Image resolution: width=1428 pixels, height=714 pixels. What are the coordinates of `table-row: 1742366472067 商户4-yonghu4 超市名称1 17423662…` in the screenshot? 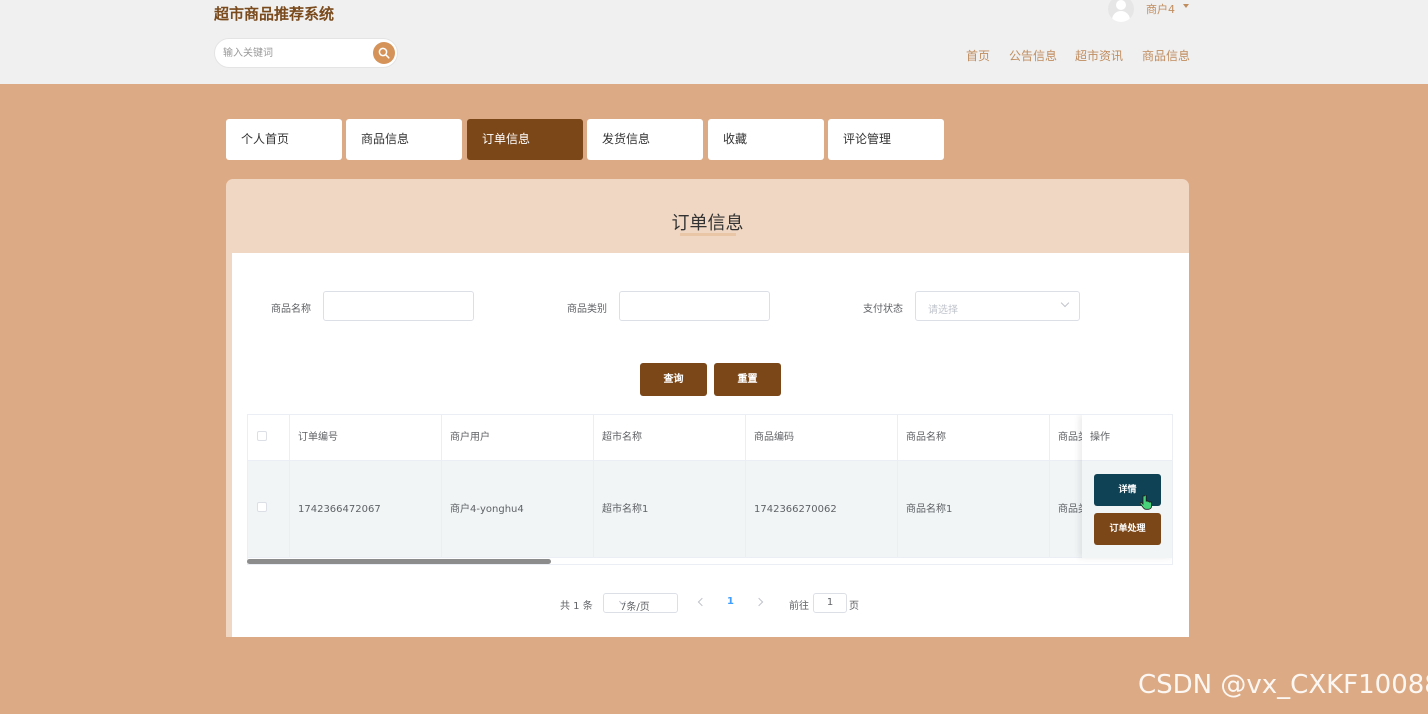 It's located at (710, 509).